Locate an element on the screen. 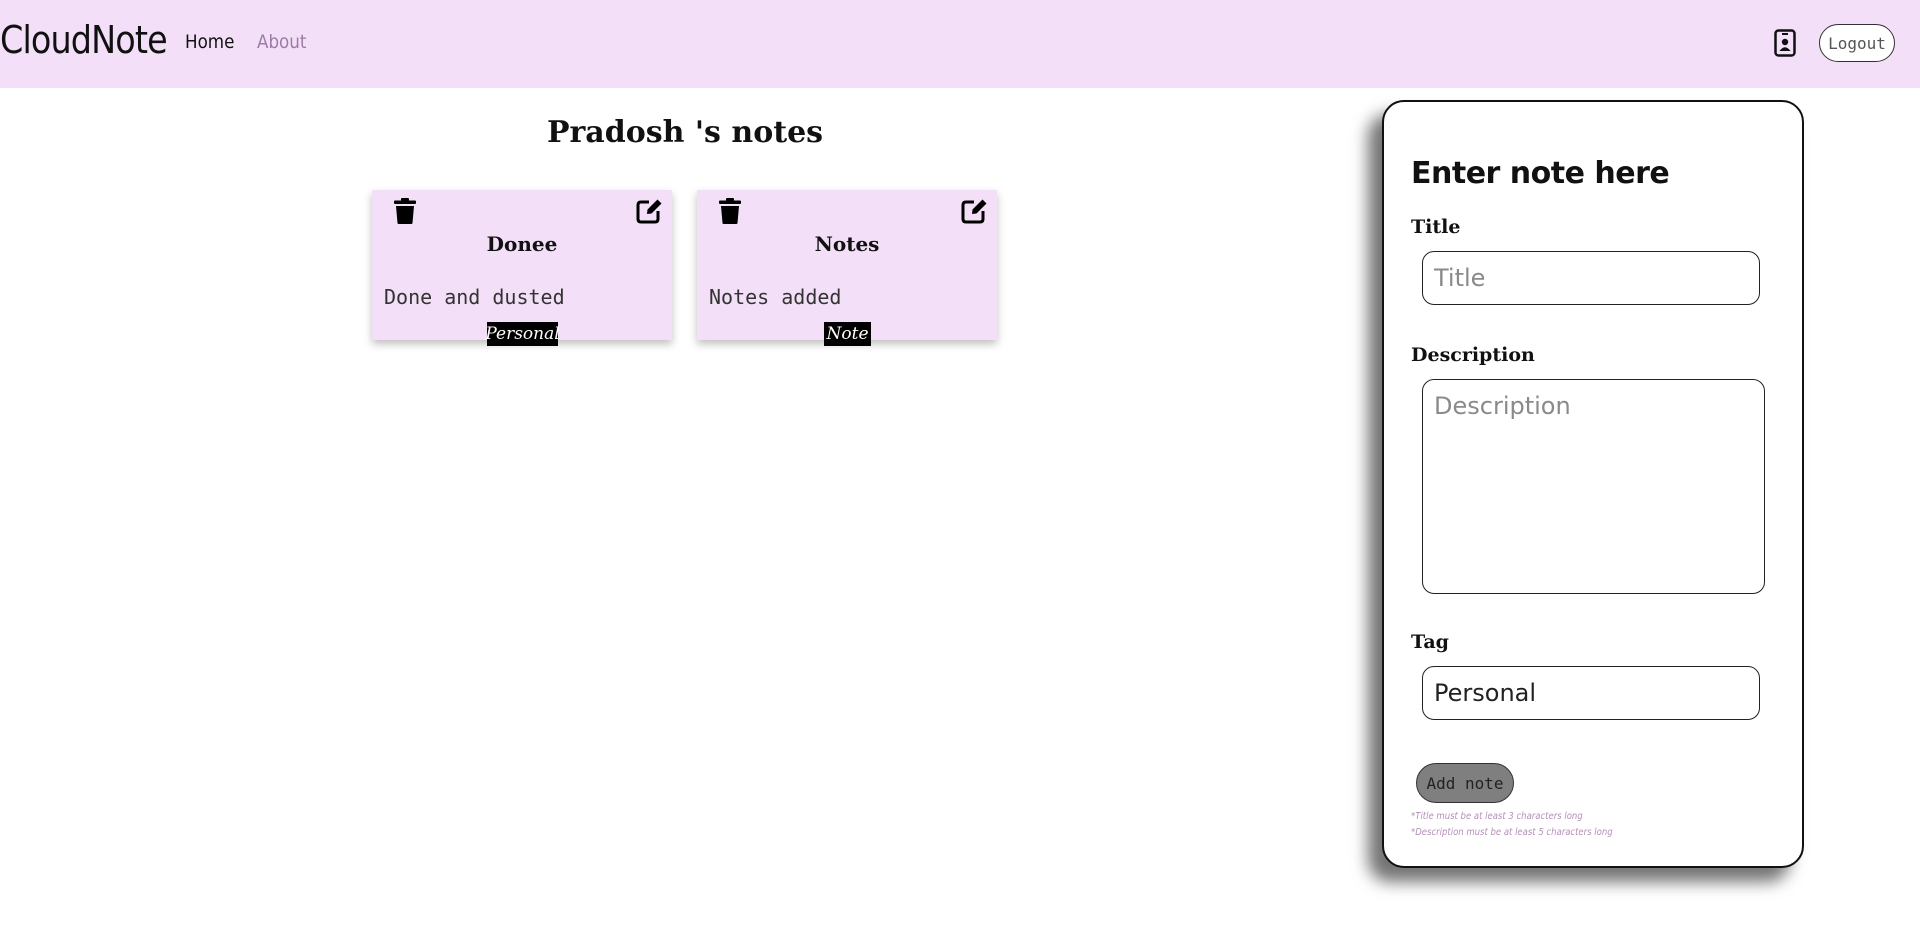 Image resolution: width=1920 pixels, height=929 pixels. title-input: Title is located at coordinates (1591, 278).